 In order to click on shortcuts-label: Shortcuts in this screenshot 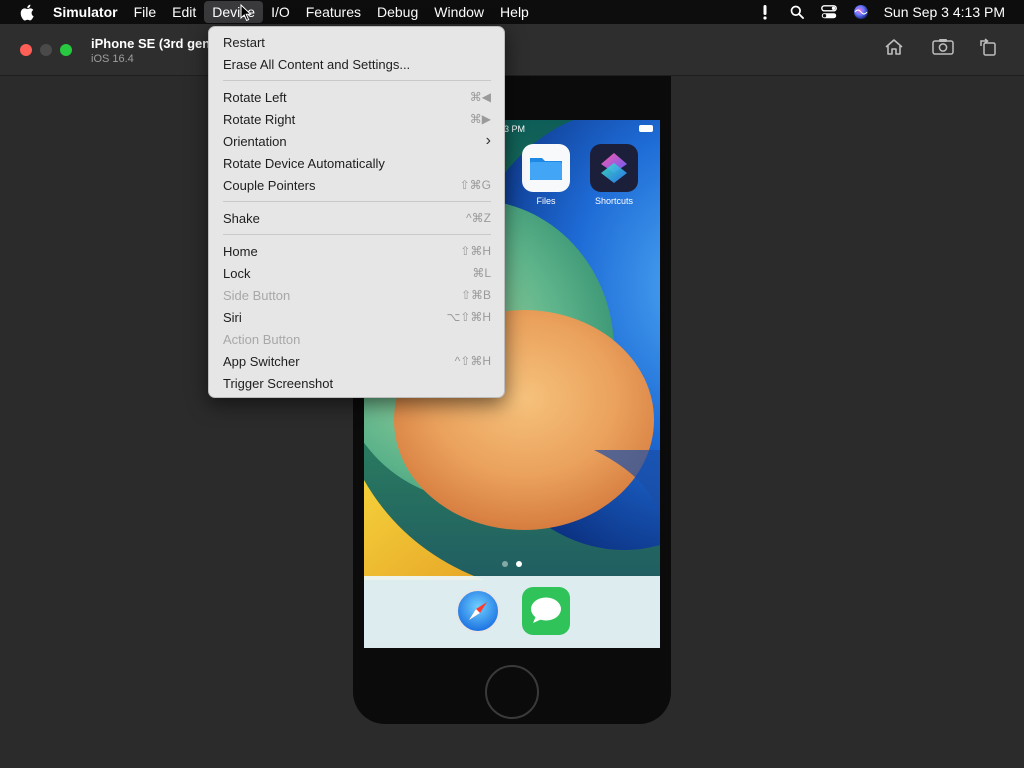, I will do `click(614, 201)`.